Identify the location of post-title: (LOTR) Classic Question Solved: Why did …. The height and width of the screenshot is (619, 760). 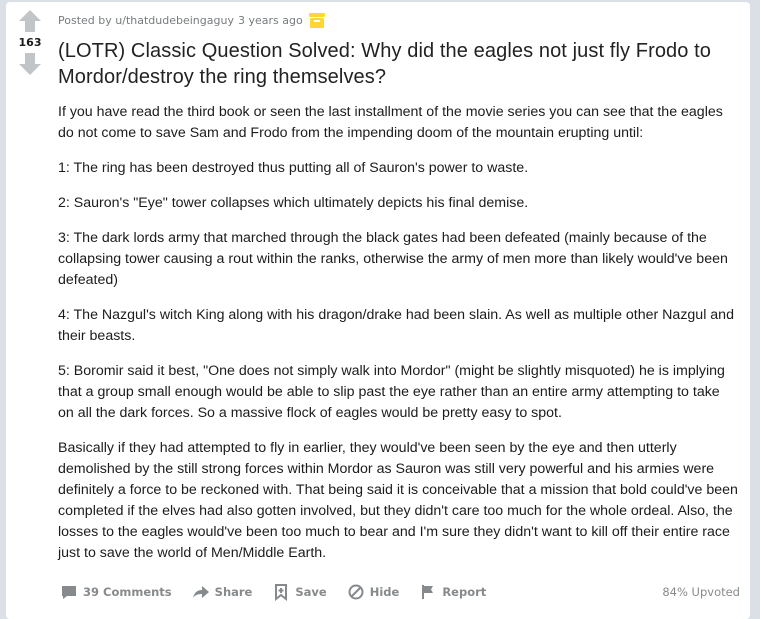
(398, 64).